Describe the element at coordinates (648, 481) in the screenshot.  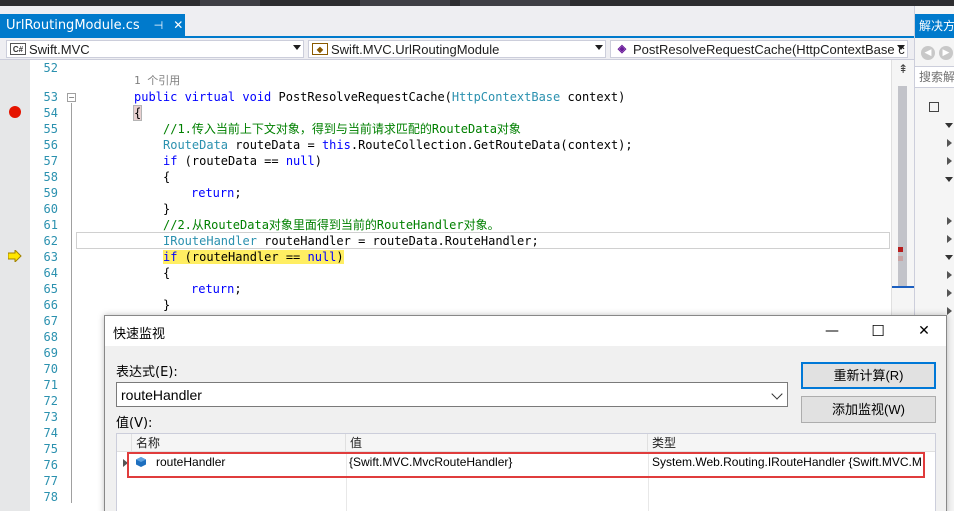
I see `column-divider` at that location.